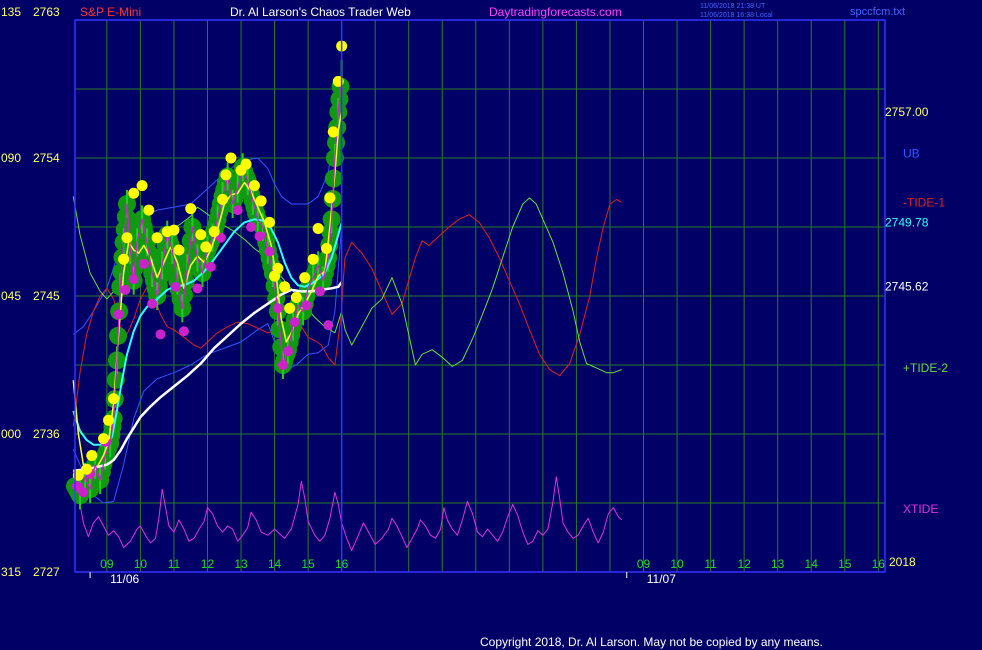 The image size is (982, 650). I want to click on y-tick-code: 000, so click(11, 434).